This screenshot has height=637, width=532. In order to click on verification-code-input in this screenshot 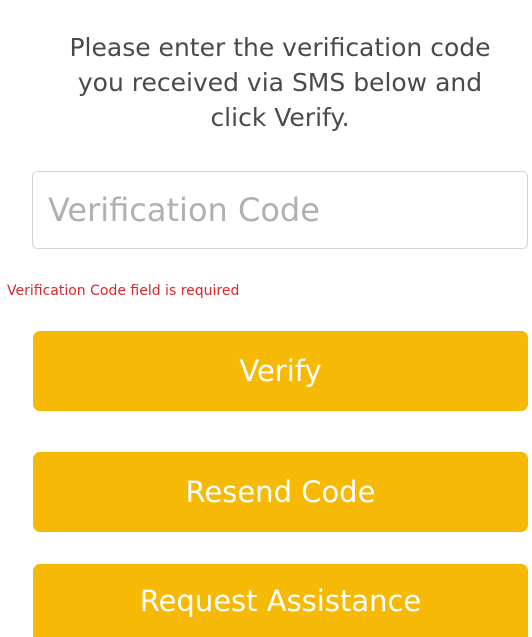, I will do `click(280, 210)`.